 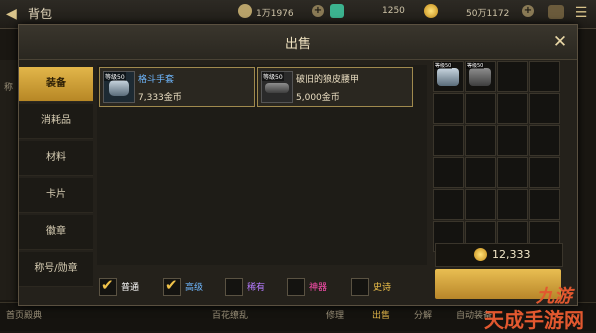 I want to click on total-price: 12,333, so click(x=511, y=254).